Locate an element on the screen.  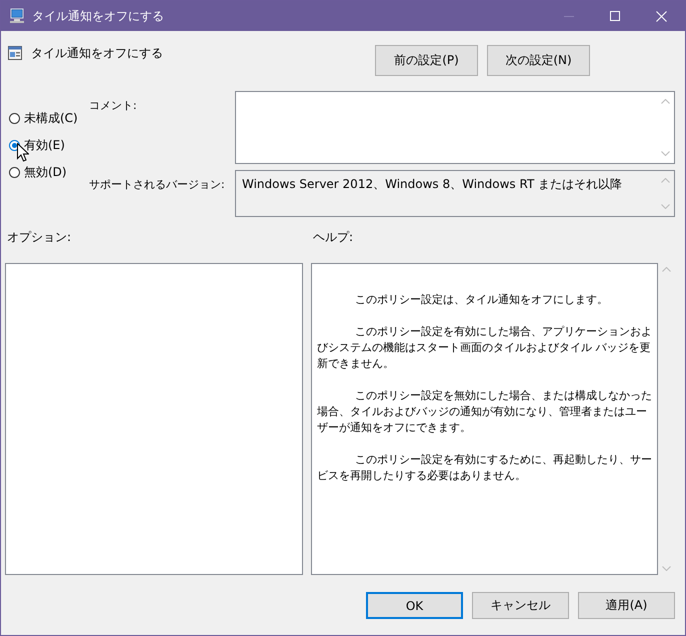
policy-icon is located at coordinates (15, 53).